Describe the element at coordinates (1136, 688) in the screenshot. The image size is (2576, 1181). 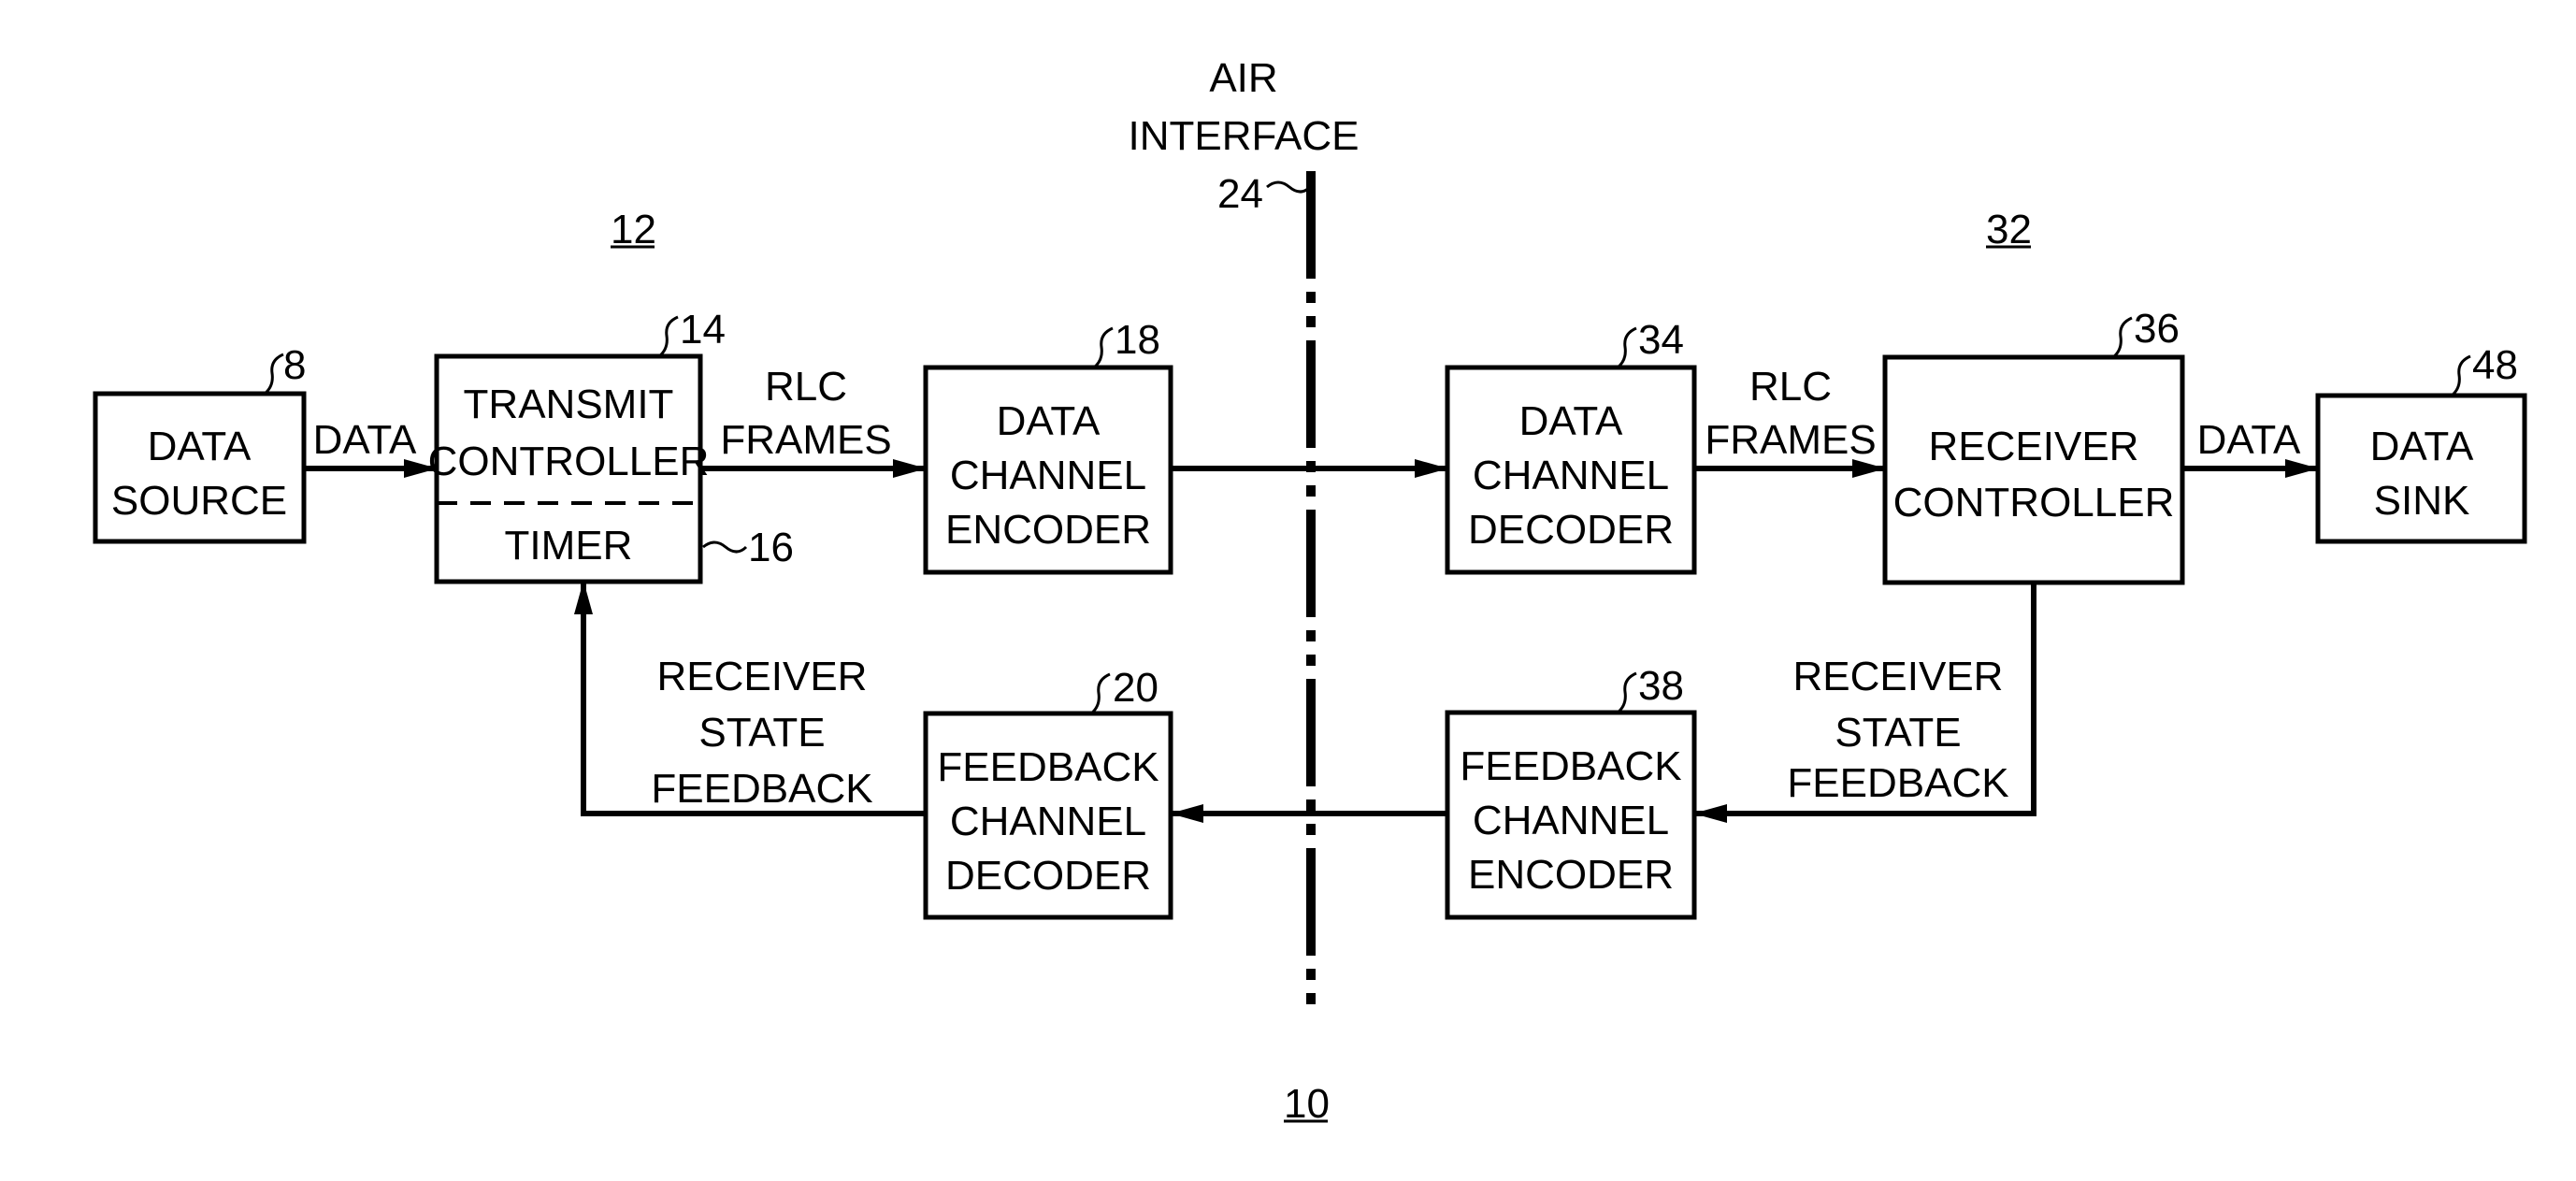
I see `ref-20: 20` at that location.